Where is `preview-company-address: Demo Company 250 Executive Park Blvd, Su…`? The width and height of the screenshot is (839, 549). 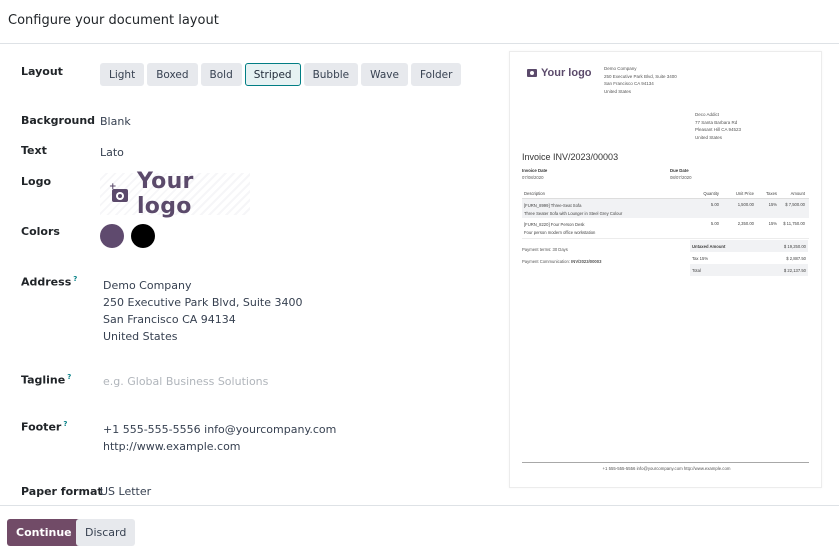
preview-company-address: Demo Company 250 Executive Park Blvd, Su… is located at coordinates (640, 80).